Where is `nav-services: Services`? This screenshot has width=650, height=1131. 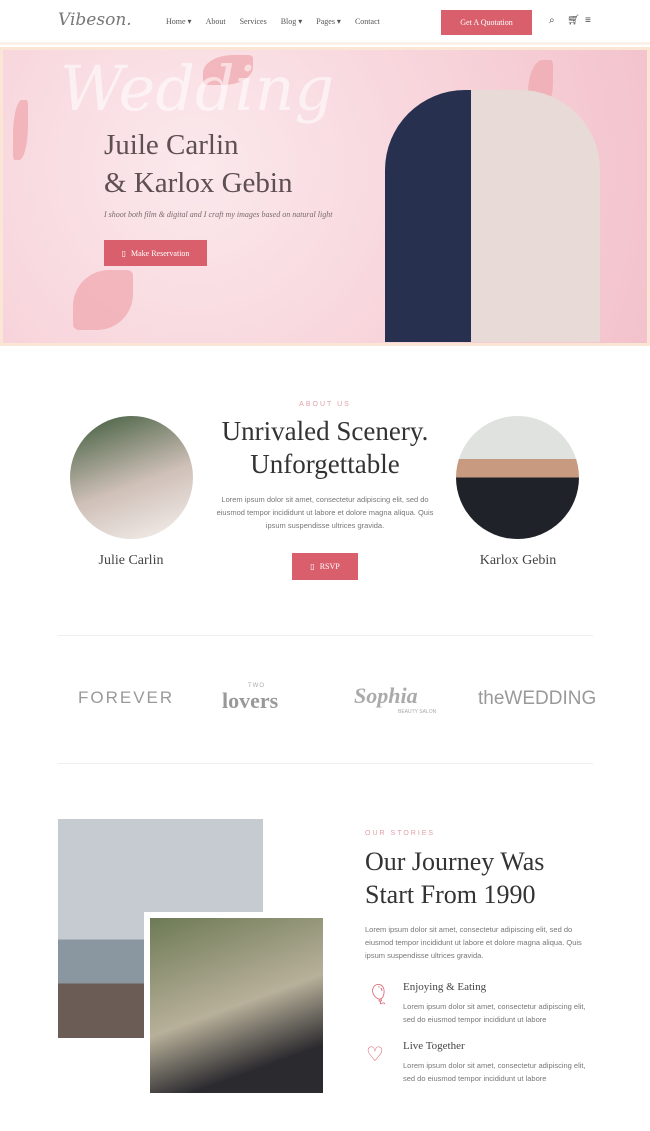
nav-services: Services is located at coordinates (253, 21).